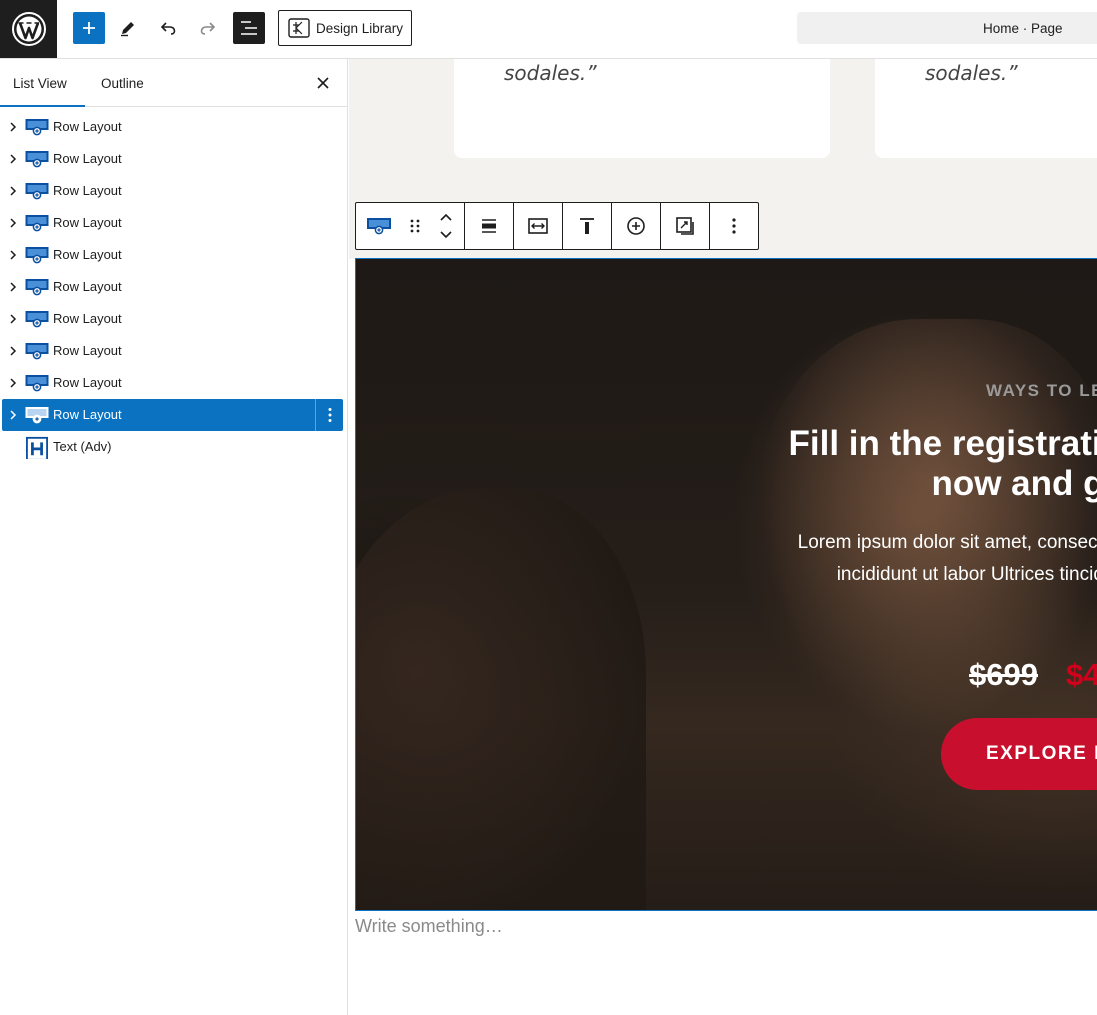 Image resolution: width=1097 pixels, height=1015 pixels. What do you see at coordinates (548, 29) in the screenshot?
I see `editor-top-toolbar: Design Library Home · Page` at bounding box center [548, 29].